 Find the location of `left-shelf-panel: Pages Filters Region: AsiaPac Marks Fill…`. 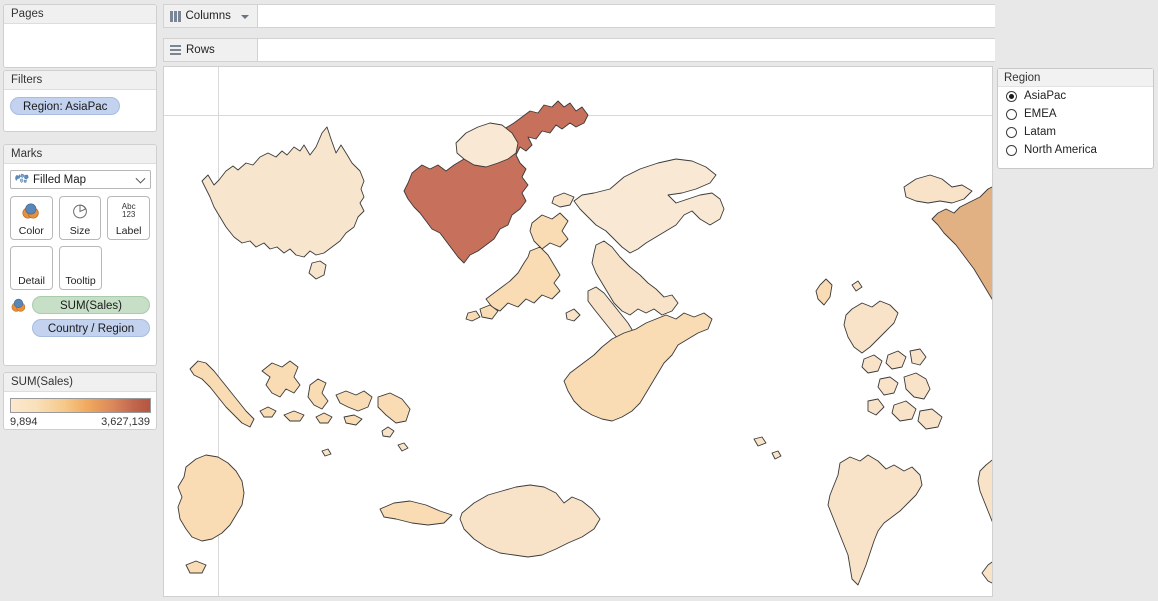

left-shelf-panel: Pages Filters Region: AsiaPac Marks Fill… is located at coordinates (80, 300).